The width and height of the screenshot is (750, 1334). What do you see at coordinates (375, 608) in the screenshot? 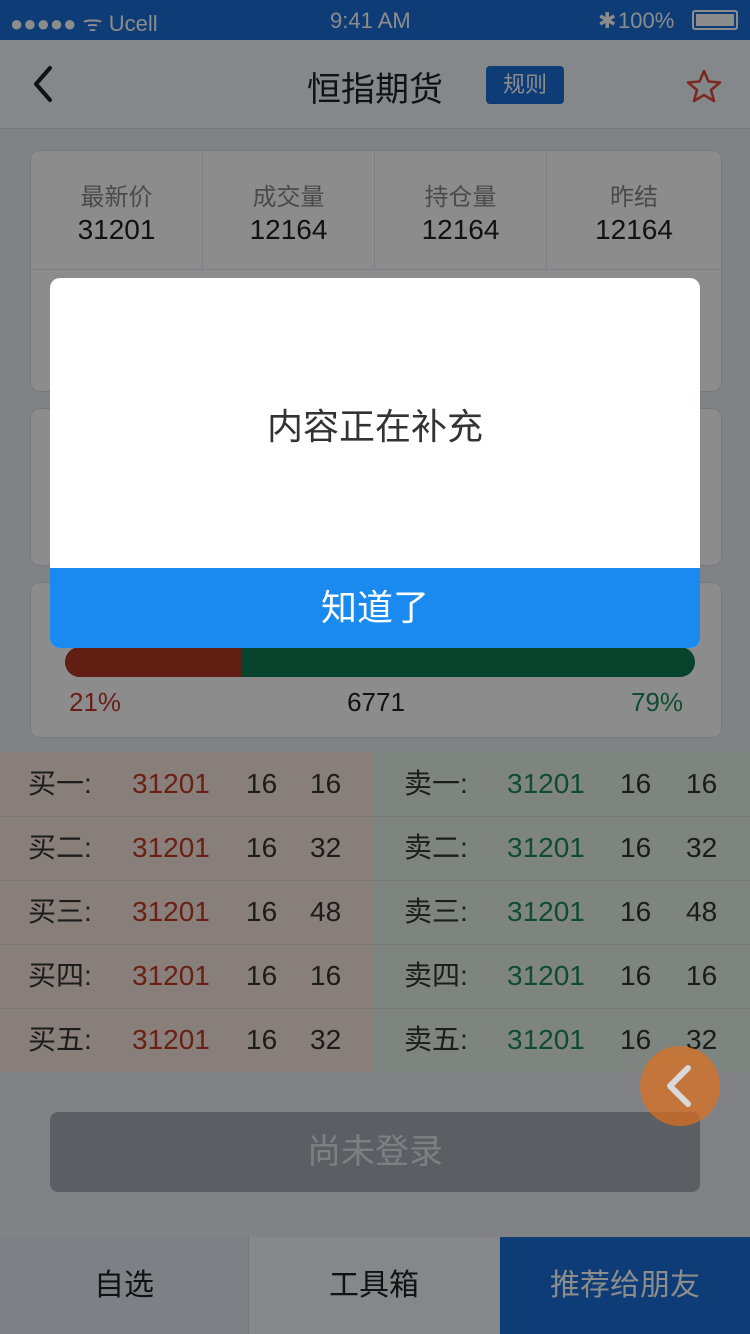
I see `dialog-confirm-button: 知道了` at bounding box center [375, 608].